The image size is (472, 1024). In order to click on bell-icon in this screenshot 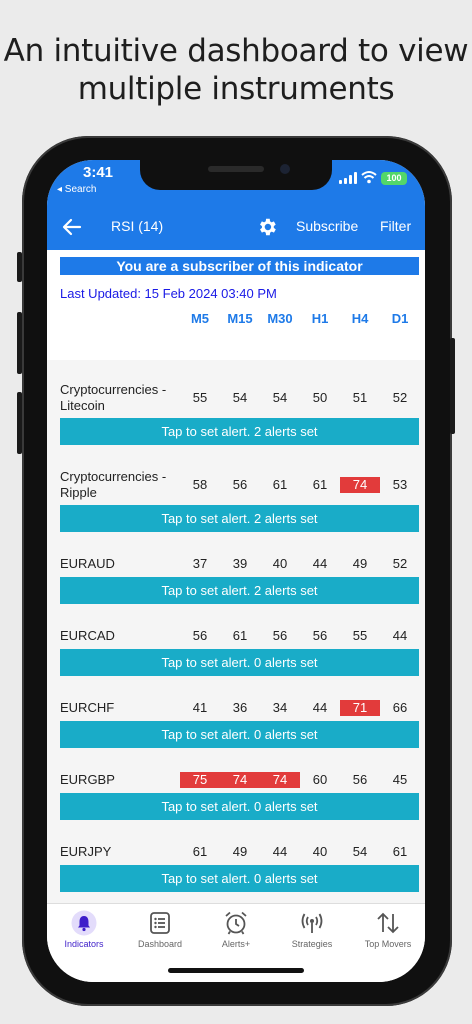, I will do `click(84, 923)`.